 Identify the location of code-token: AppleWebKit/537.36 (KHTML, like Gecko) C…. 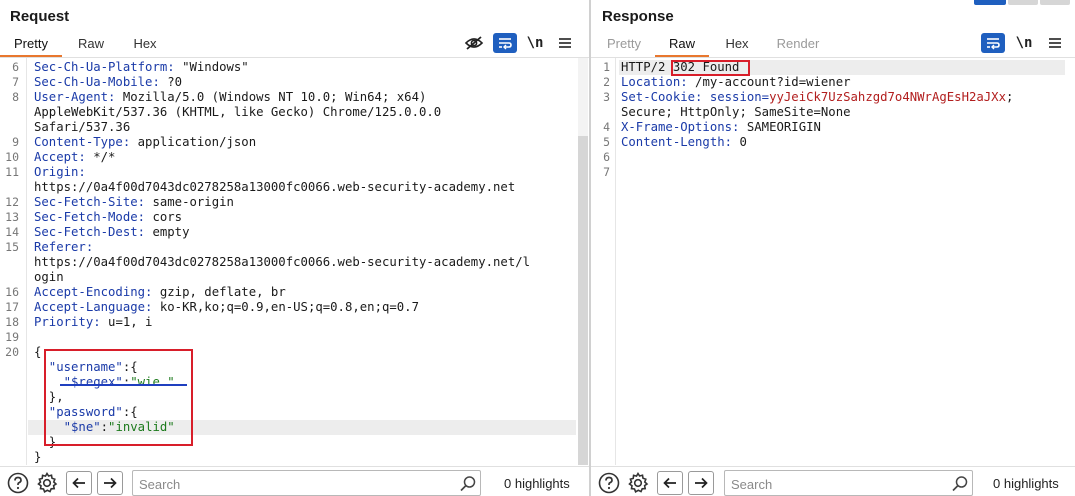
(238, 112).